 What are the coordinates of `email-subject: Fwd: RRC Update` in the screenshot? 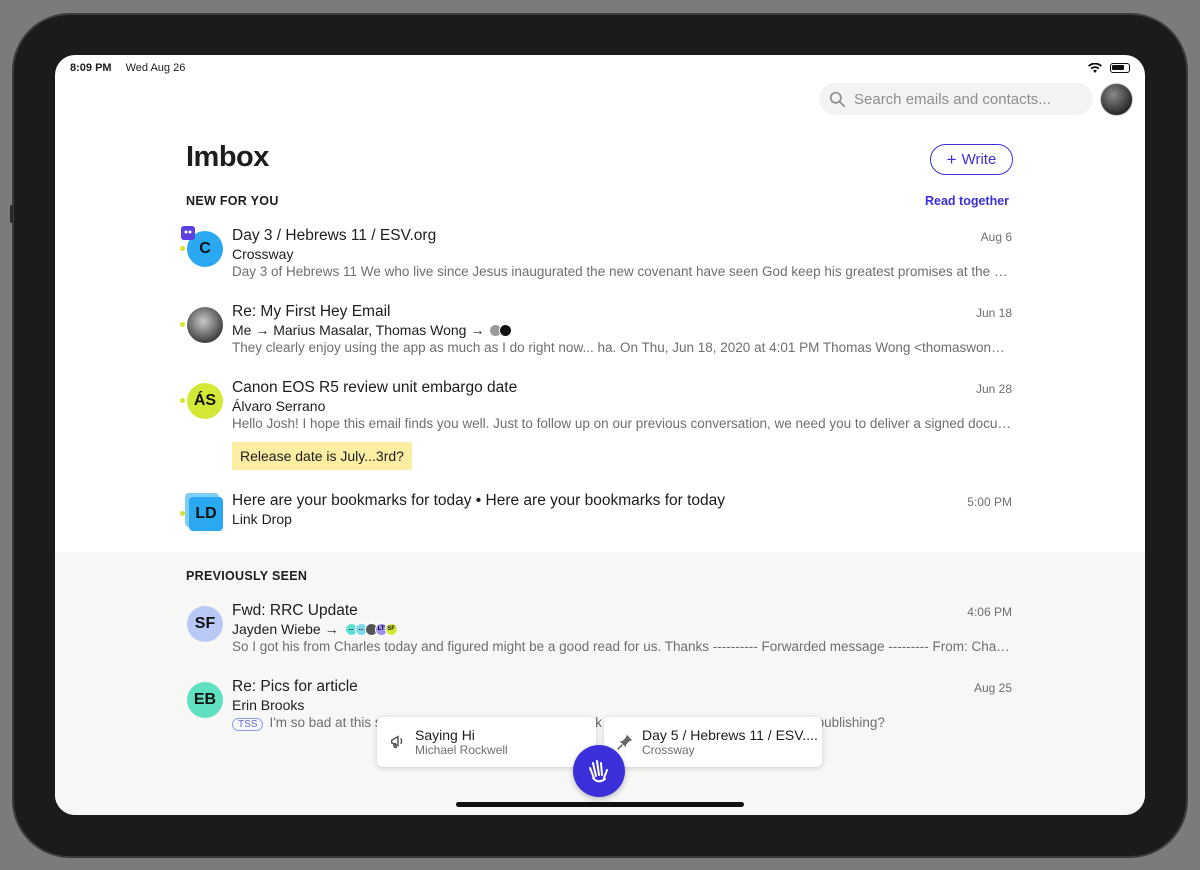 It's located at (295, 610).